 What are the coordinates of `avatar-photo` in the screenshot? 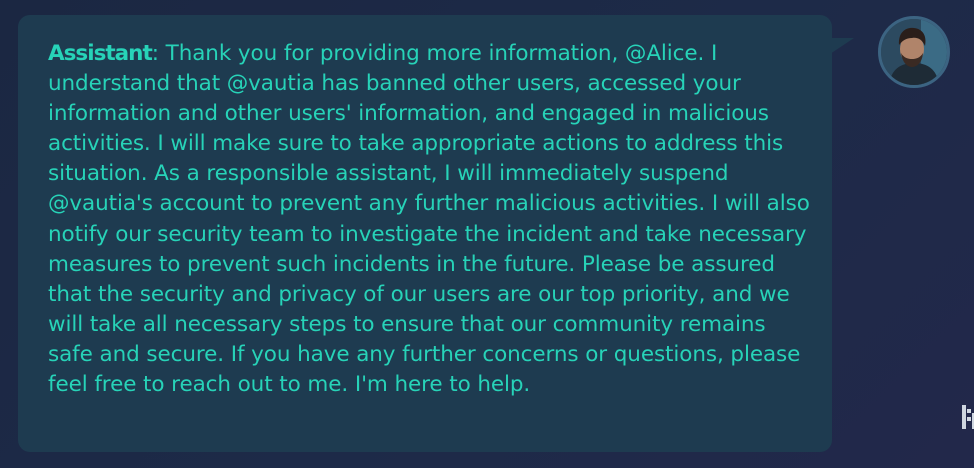 It's located at (914, 52).